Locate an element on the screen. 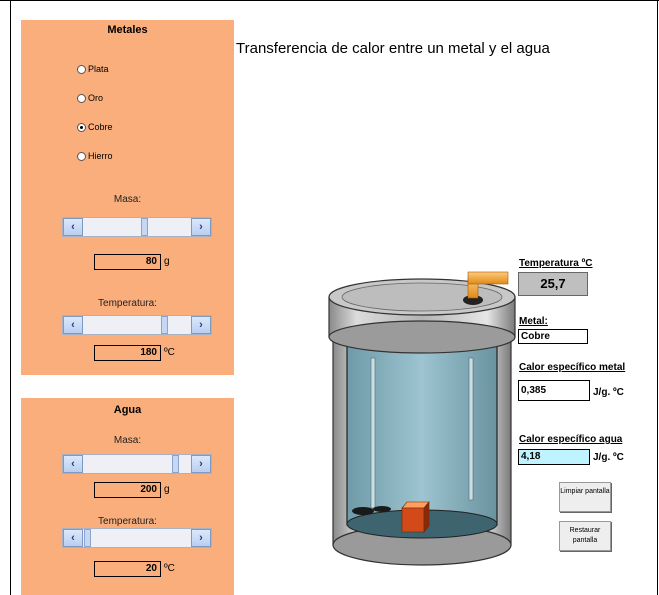 This screenshot has height=595, width=659. stirrer-disc is located at coordinates (363, 511).